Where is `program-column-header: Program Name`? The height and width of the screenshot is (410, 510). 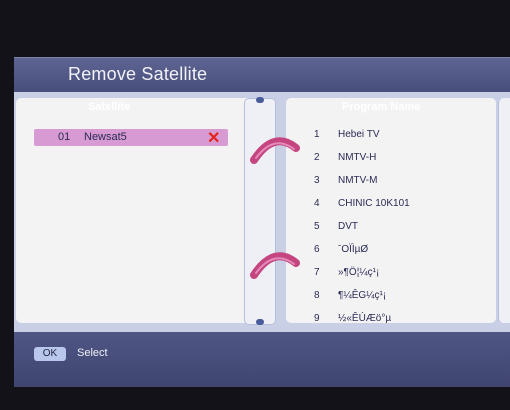 program-column-header: Program Name is located at coordinates (381, 107).